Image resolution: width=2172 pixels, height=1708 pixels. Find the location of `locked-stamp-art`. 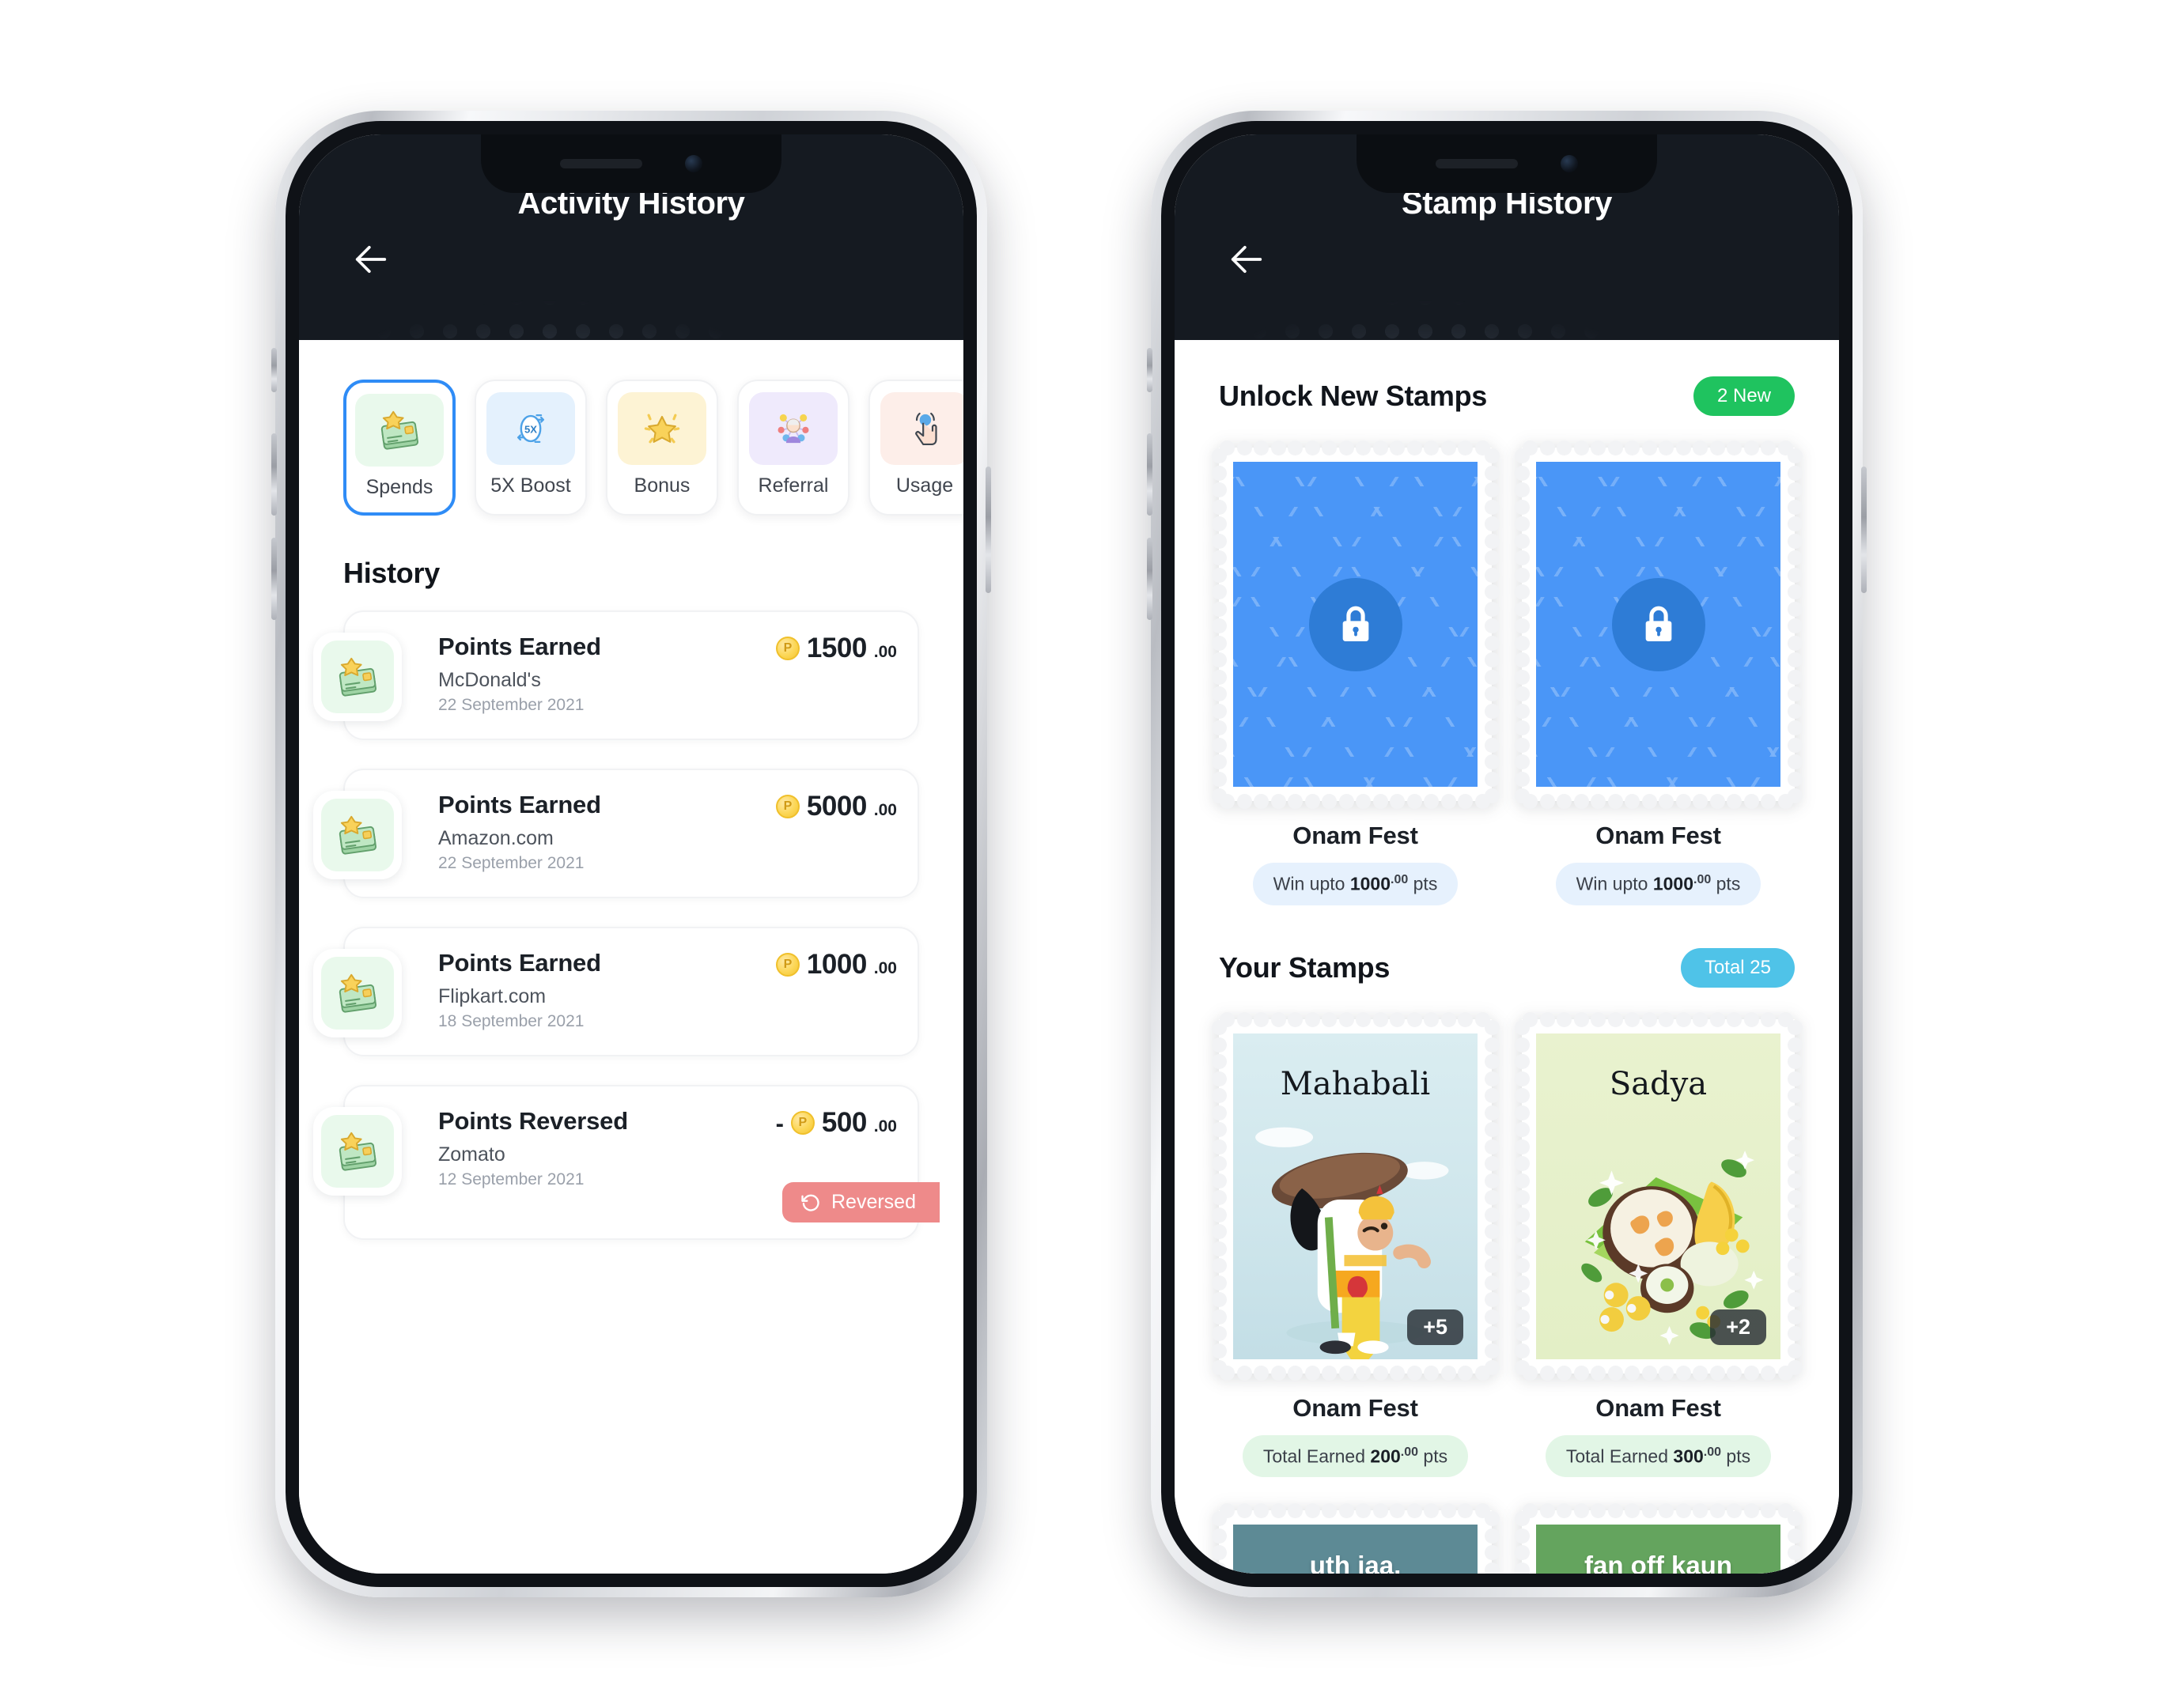

locked-stamp-art is located at coordinates (1658, 625).